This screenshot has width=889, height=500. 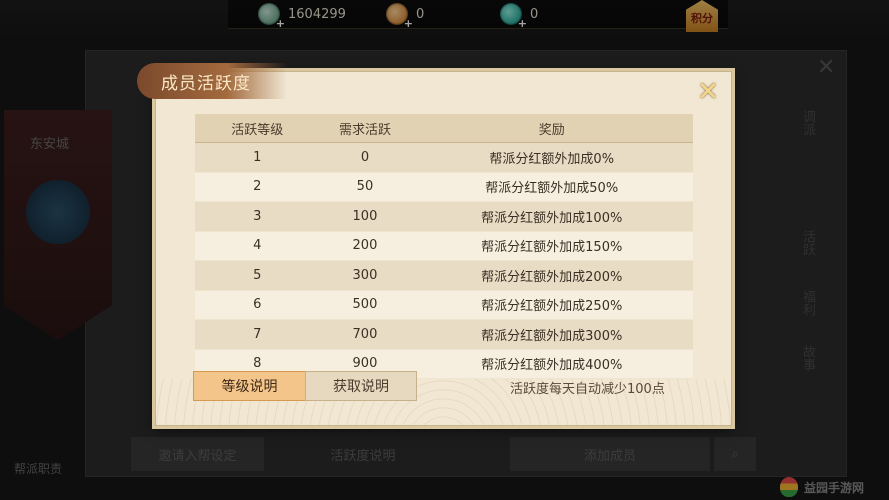 What do you see at coordinates (551, 216) in the screenshot?
I see `cell-reward: 帮派分红额外加成100%` at bounding box center [551, 216].